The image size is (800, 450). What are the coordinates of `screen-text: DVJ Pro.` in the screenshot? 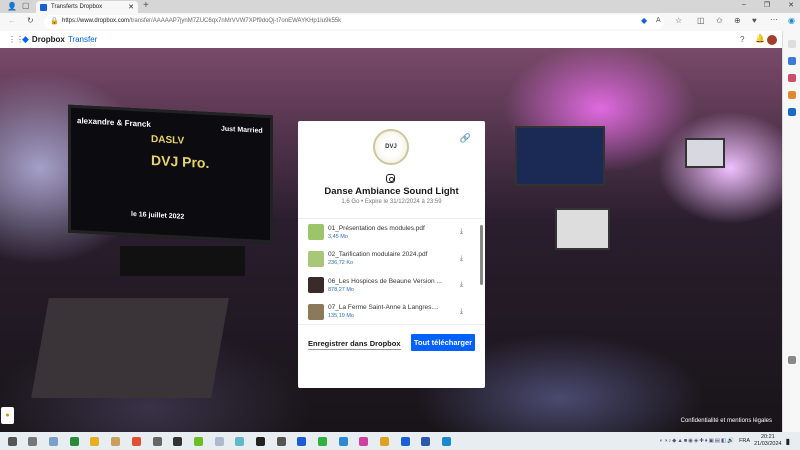 It's located at (180, 161).